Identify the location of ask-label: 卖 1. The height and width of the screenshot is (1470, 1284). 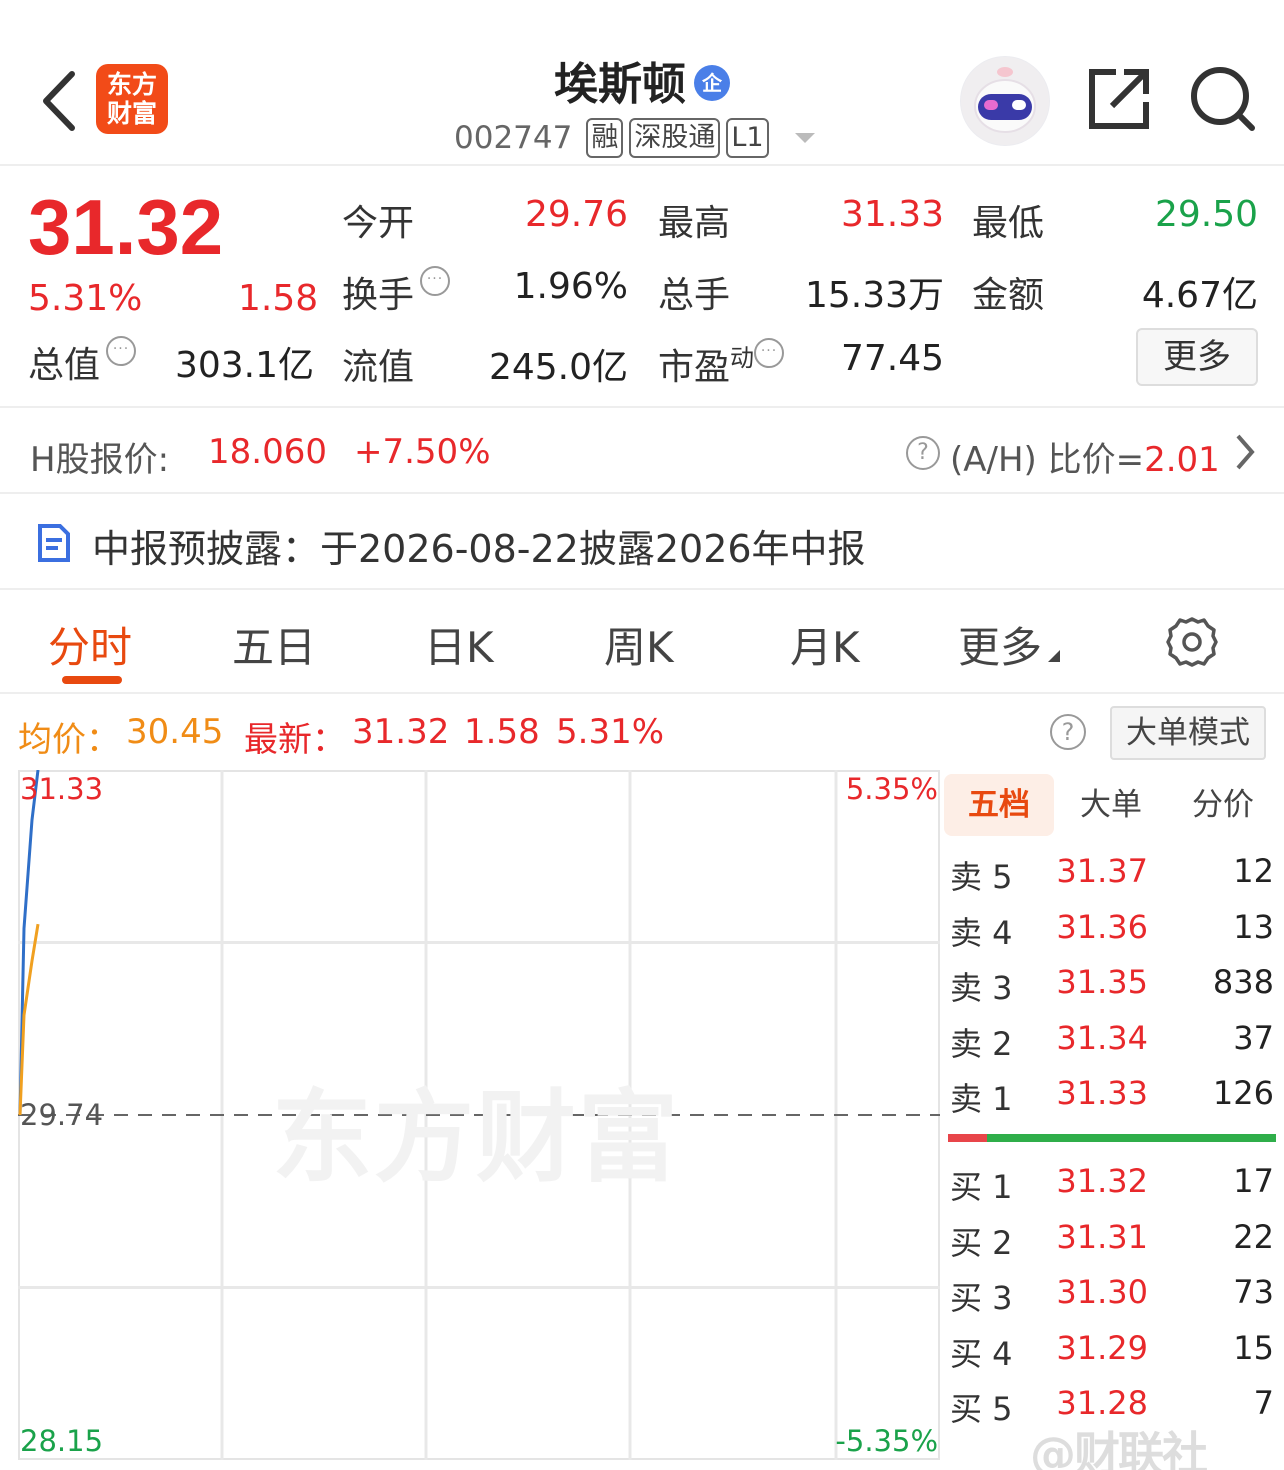
(981, 1099).